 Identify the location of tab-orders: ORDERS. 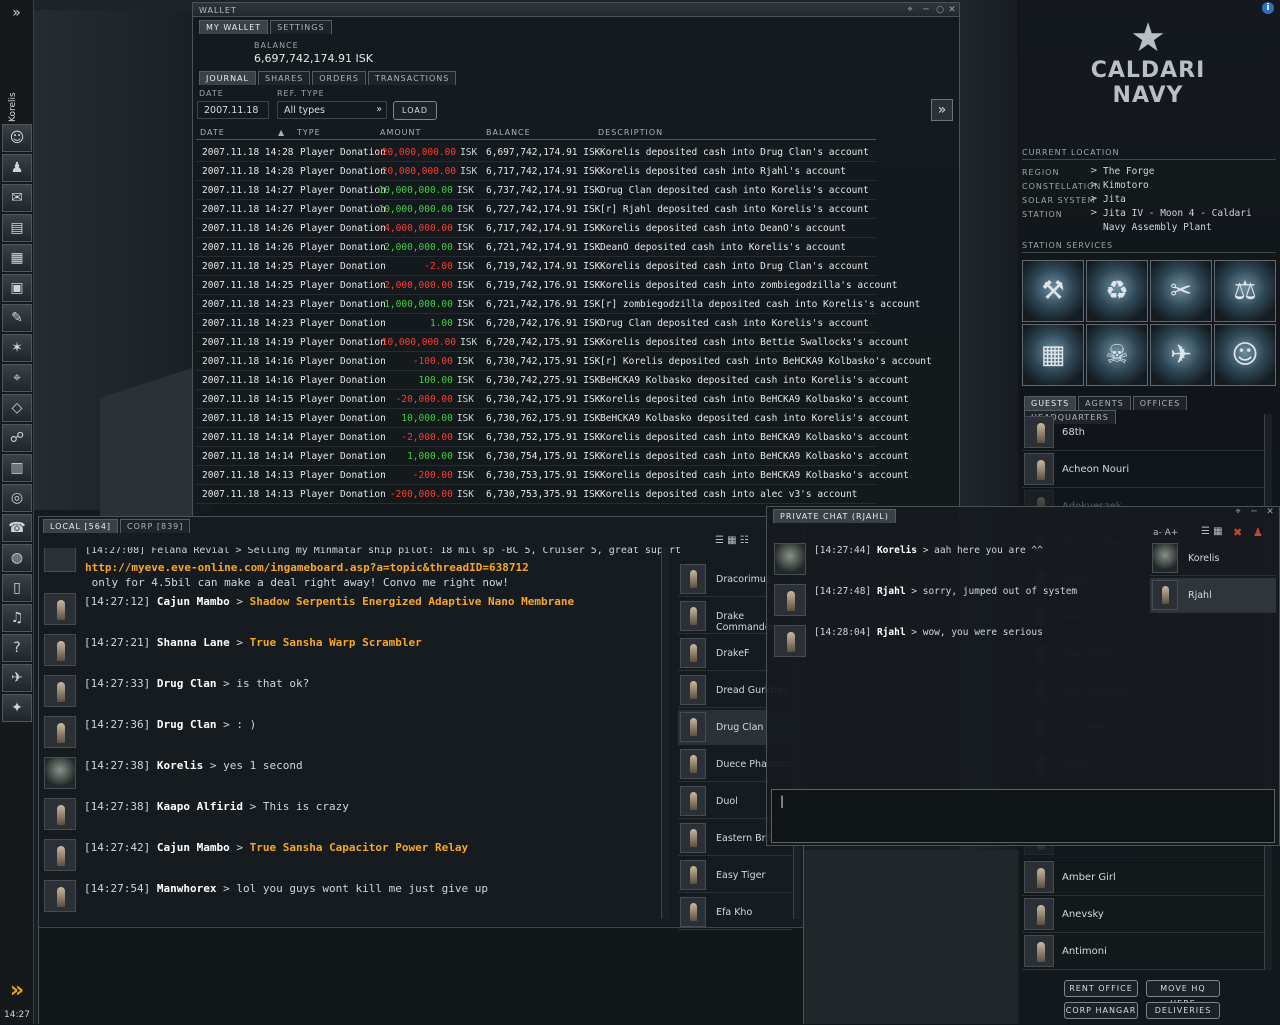
(339, 78).